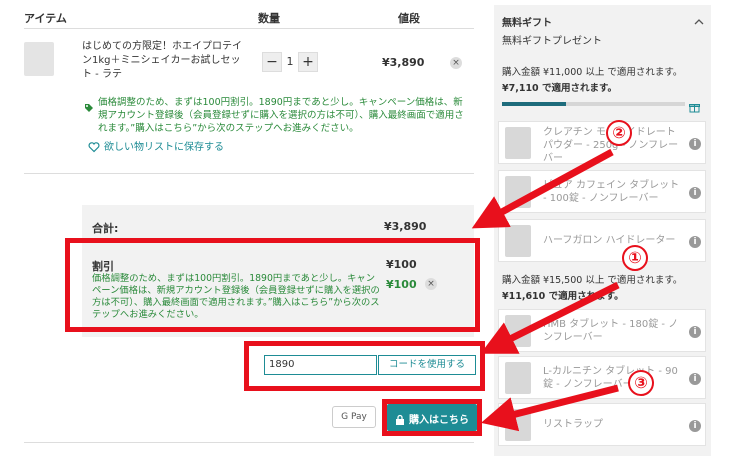 This screenshot has height=456, width=747. Describe the element at coordinates (635, 258) in the screenshot. I see `annotation-number-one: ①` at that location.